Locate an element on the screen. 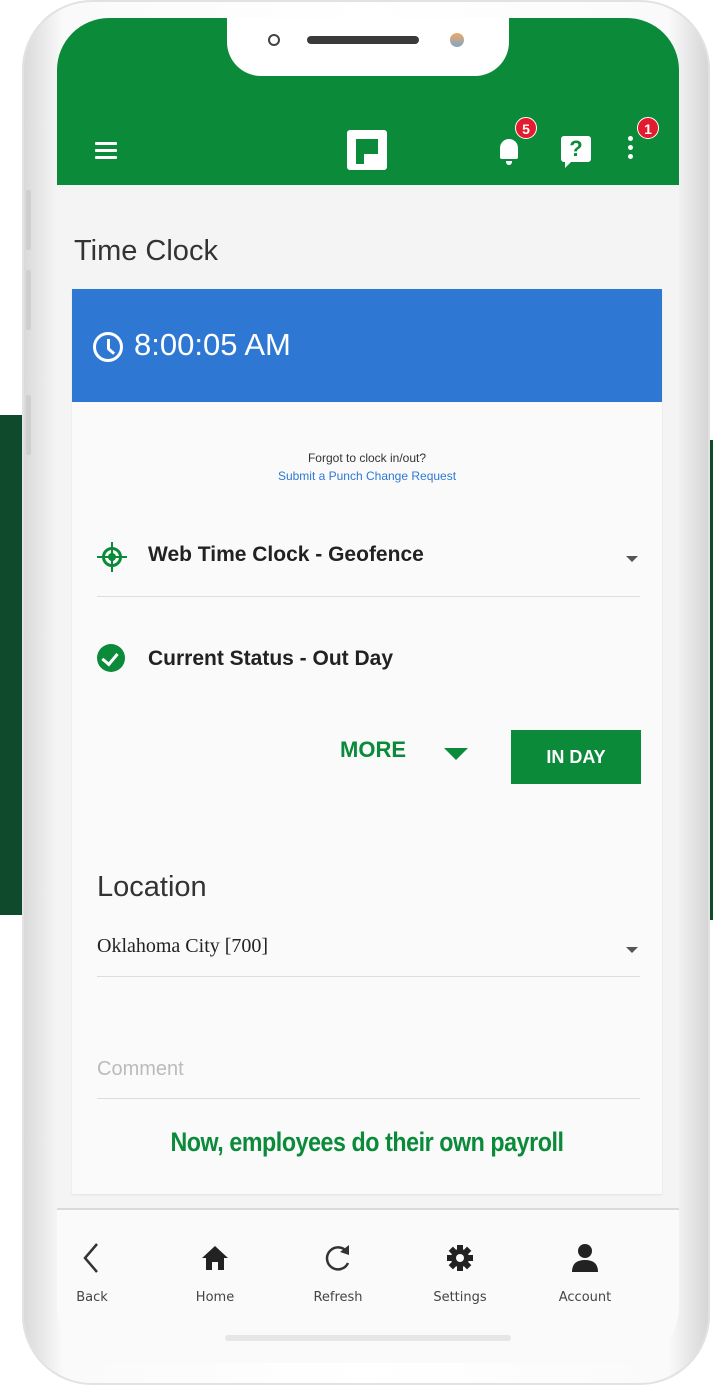  help-icon: ? is located at coordinates (577, 153).